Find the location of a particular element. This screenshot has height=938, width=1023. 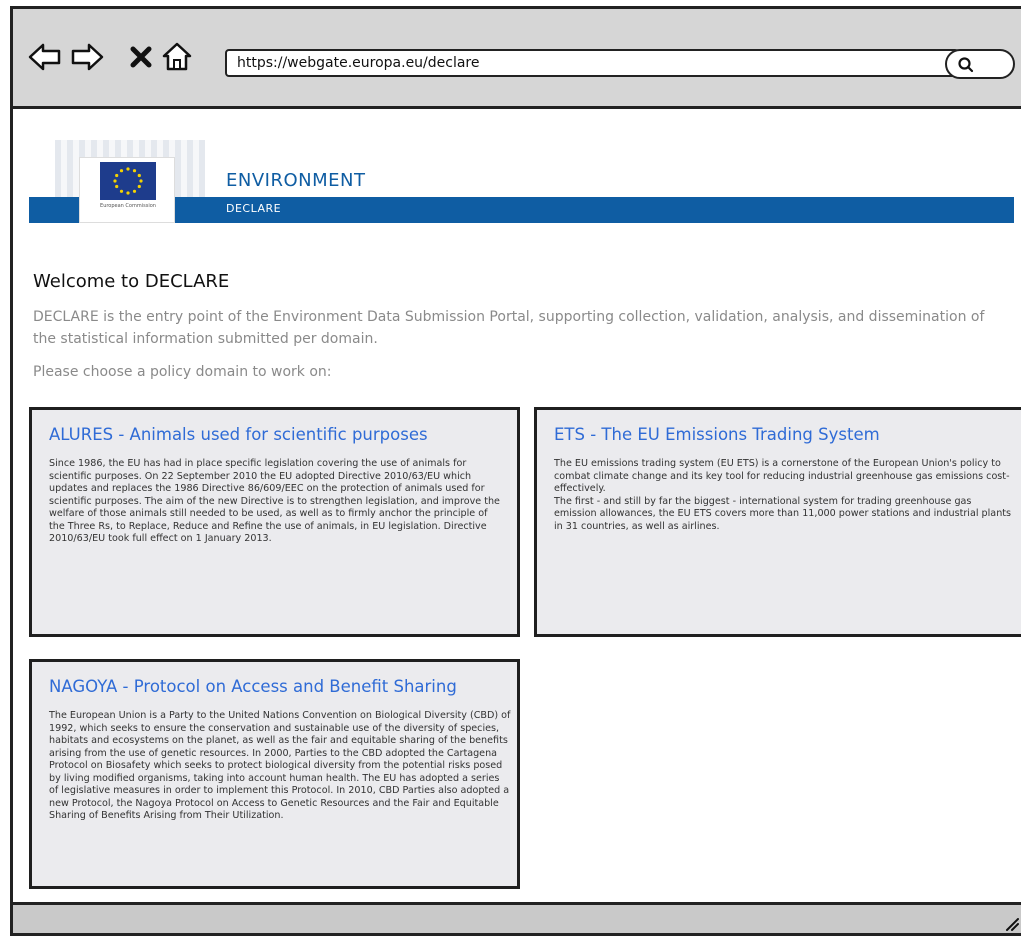

stop-button is located at coordinates (141, 57).